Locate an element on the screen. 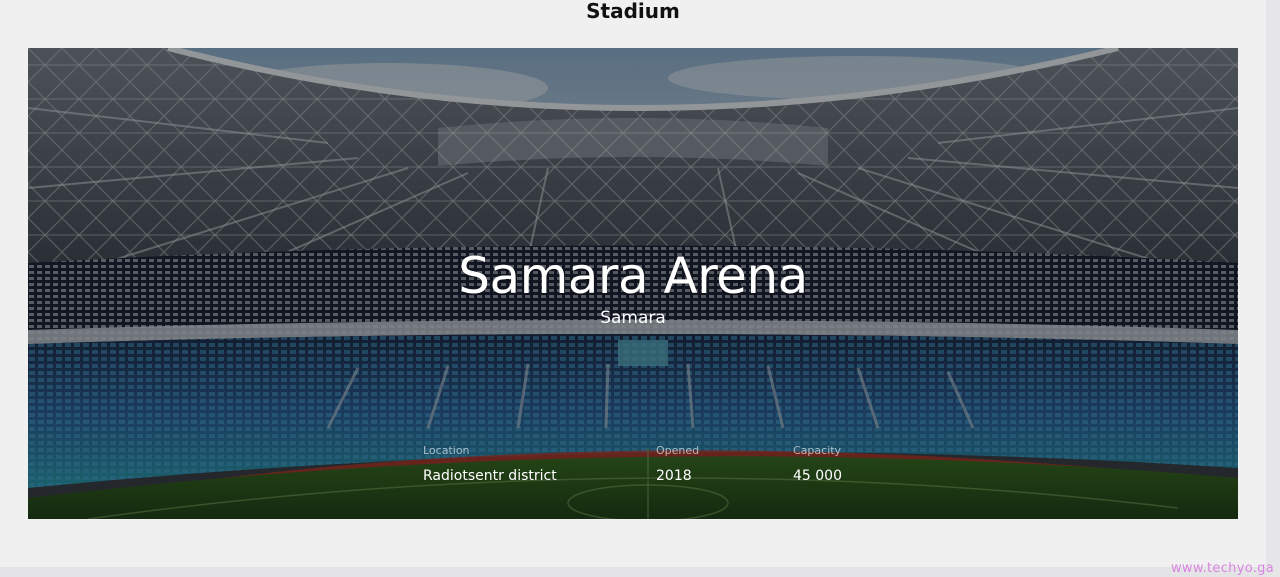 The image size is (1280, 577). watermark: www.techyo.ga is located at coordinates (1222, 568).